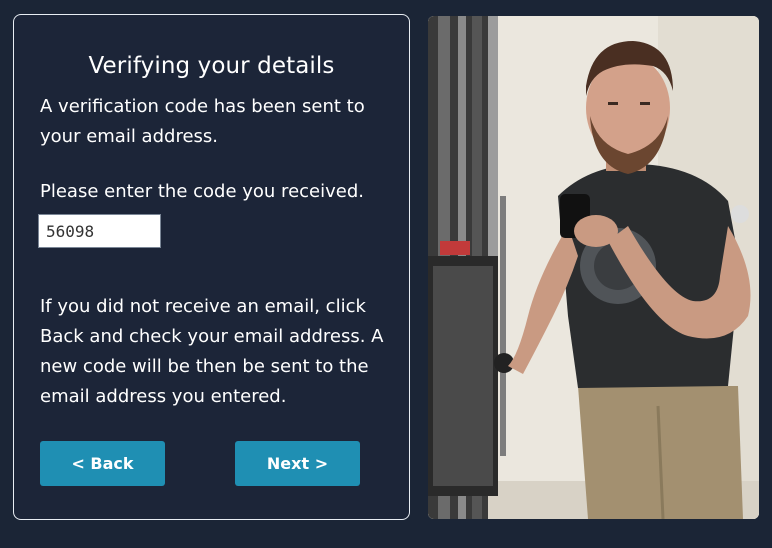 The width and height of the screenshot is (772, 548). What do you see at coordinates (99, 231) in the screenshot?
I see `verification-code-input` at bounding box center [99, 231].